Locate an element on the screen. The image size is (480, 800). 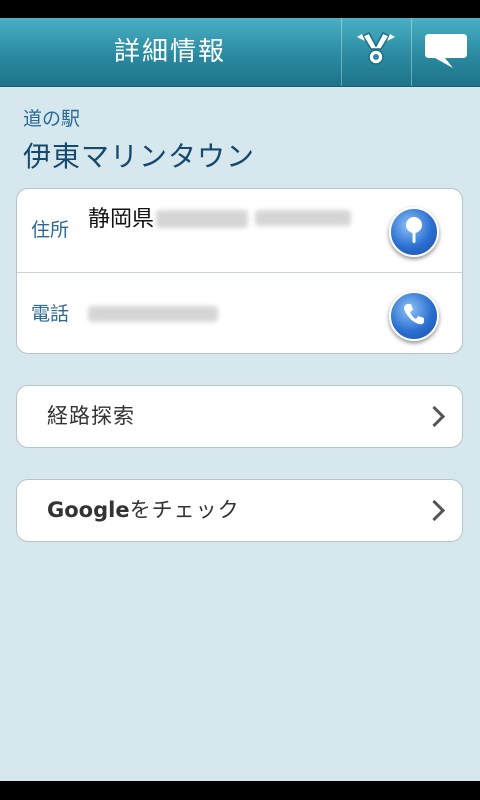
google-check-button: Googleをチェック is located at coordinates (239, 510).